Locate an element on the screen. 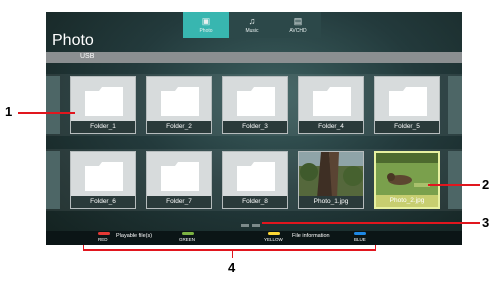  folder-tile: Folder_3 is located at coordinates (255, 105).